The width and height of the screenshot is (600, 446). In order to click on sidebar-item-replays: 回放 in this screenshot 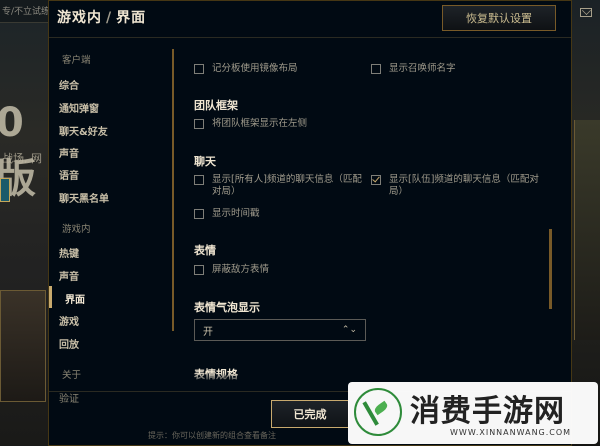, I will do `click(69, 343)`.